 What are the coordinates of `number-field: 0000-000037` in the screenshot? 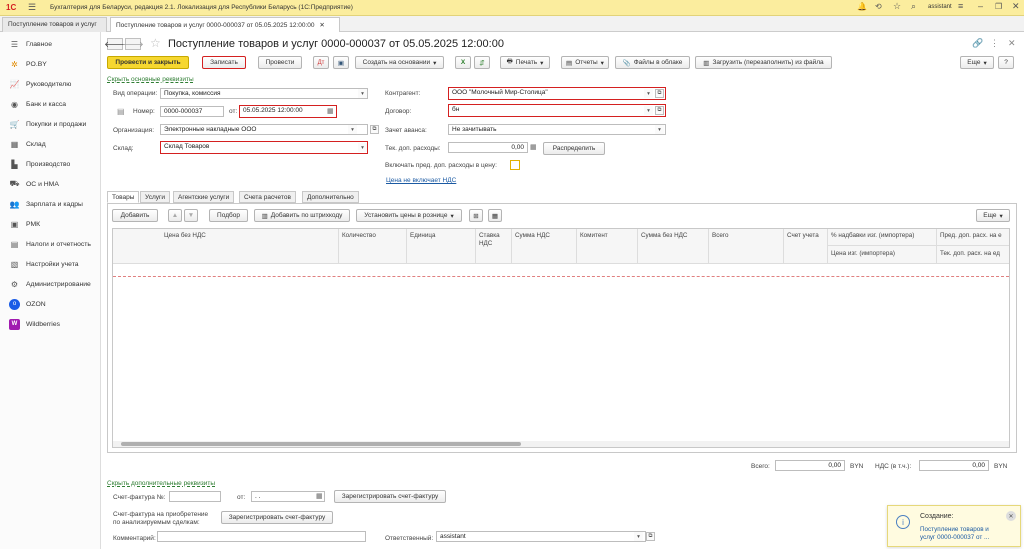 It's located at (192, 111).